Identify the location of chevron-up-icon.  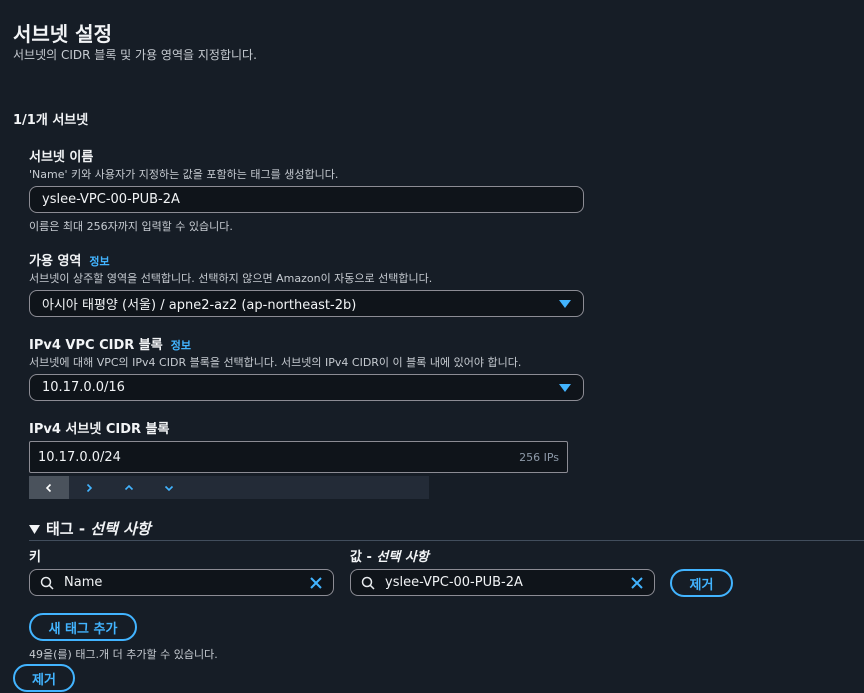
(129, 487).